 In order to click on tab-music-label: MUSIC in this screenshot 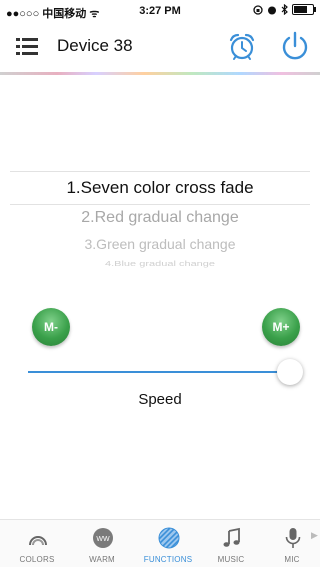, I will do `click(231, 559)`.